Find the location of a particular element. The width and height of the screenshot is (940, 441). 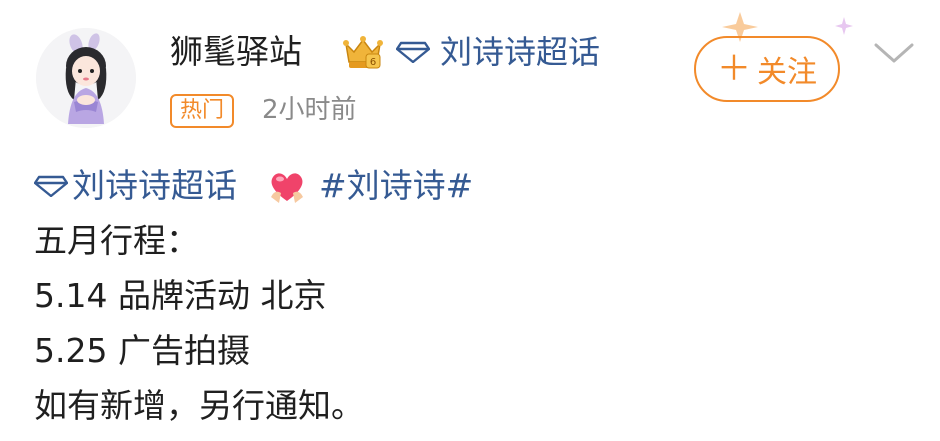

post-text-line: 5.25 广告拍摄 is located at coordinates (142, 350).